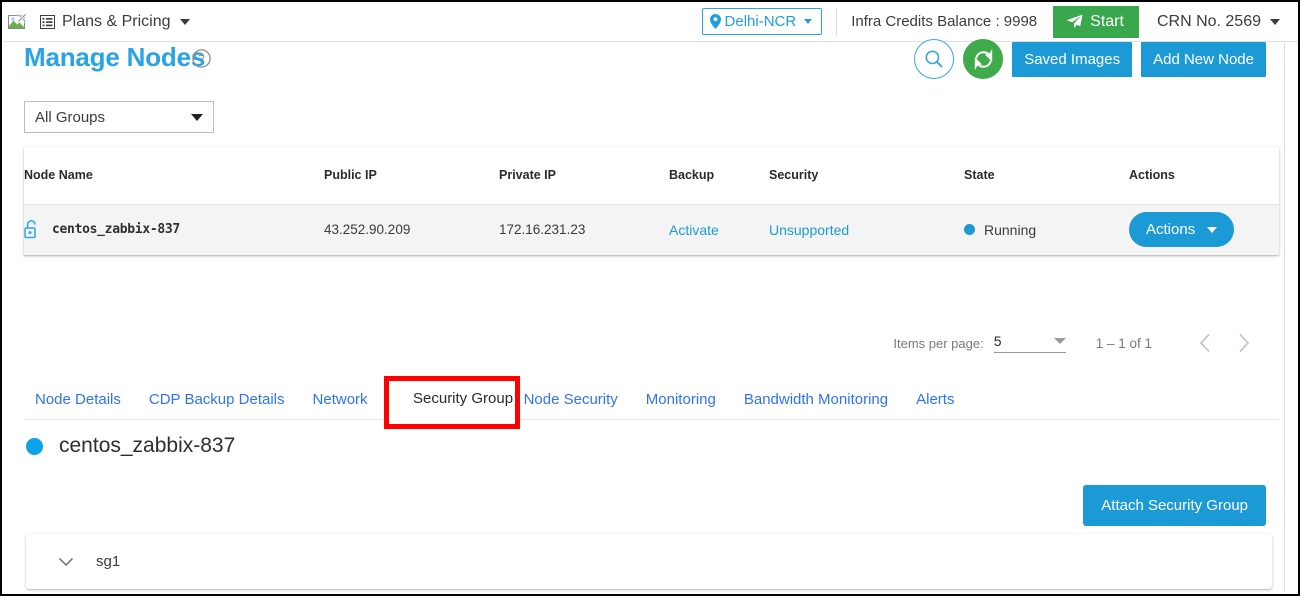 This screenshot has height=596, width=1300. I want to click on unlocked-padlock-icon, so click(30, 229).